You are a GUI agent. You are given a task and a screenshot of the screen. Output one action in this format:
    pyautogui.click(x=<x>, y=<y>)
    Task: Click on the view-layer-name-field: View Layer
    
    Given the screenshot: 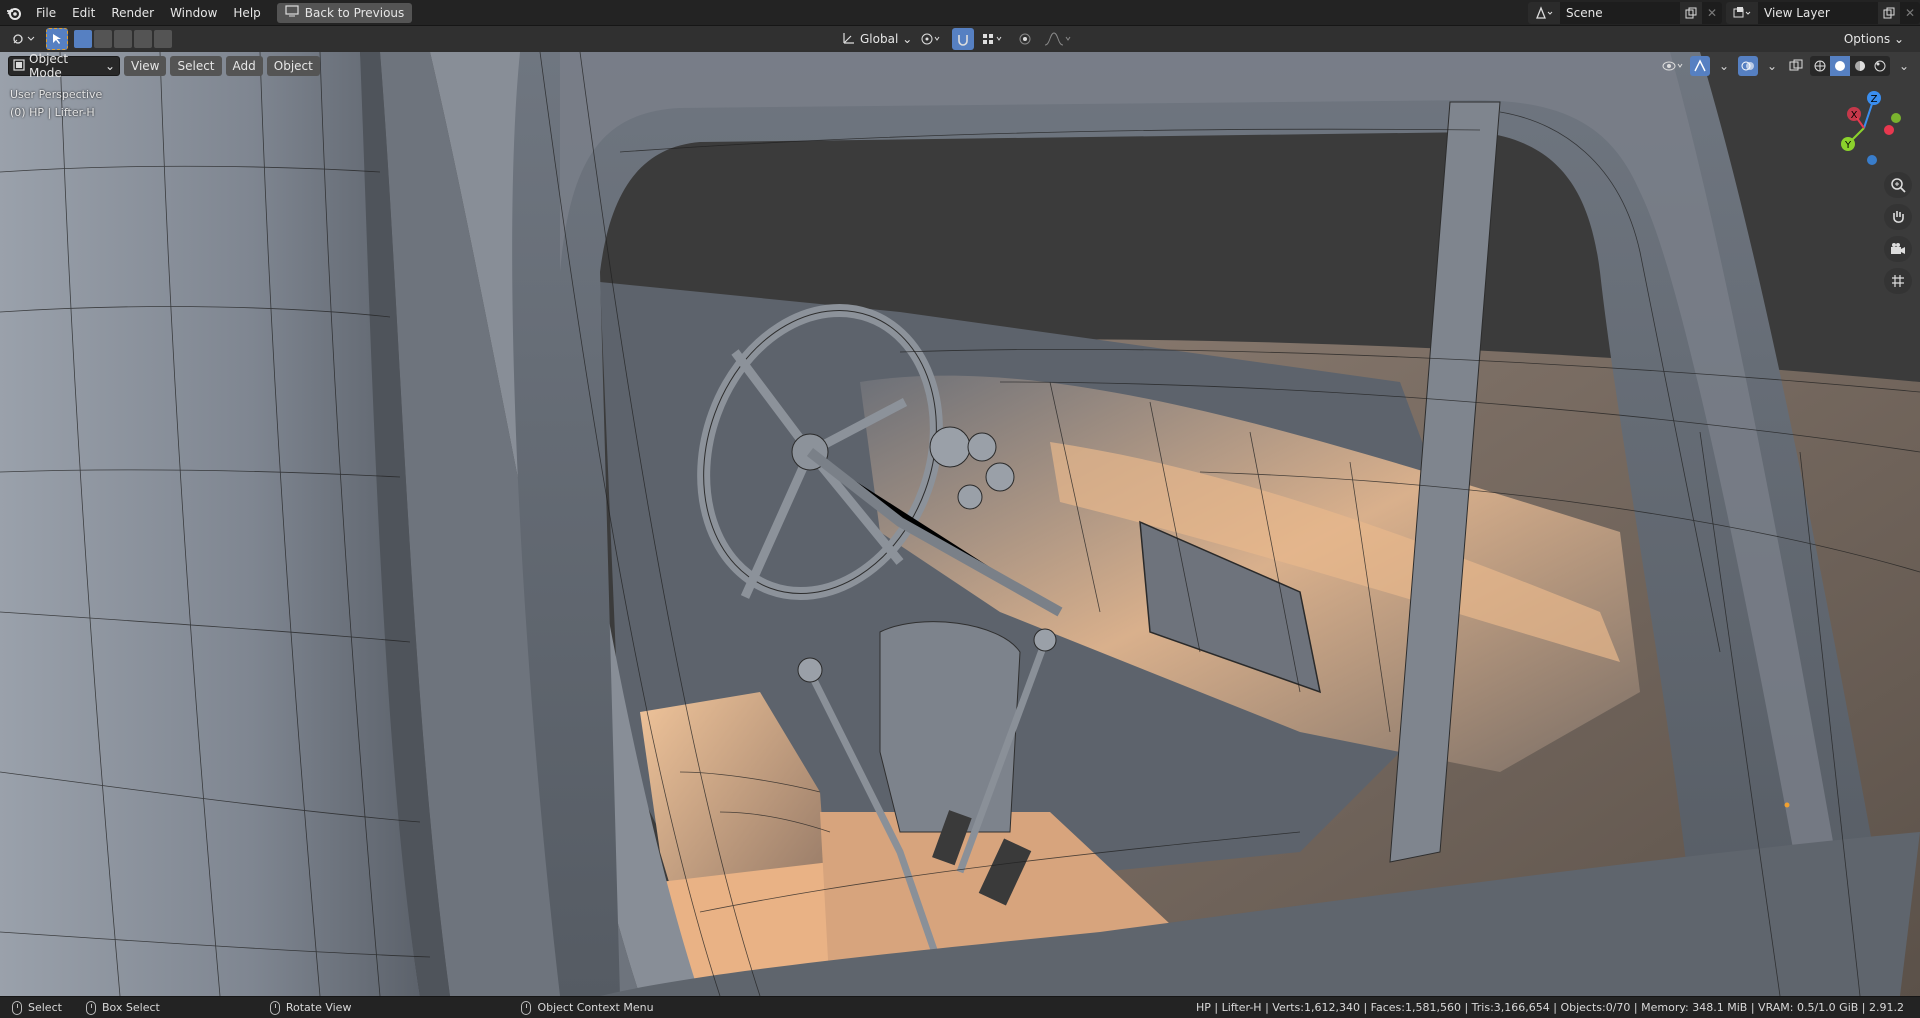 What is the action you would take?
    pyautogui.click(x=1818, y=13)
    